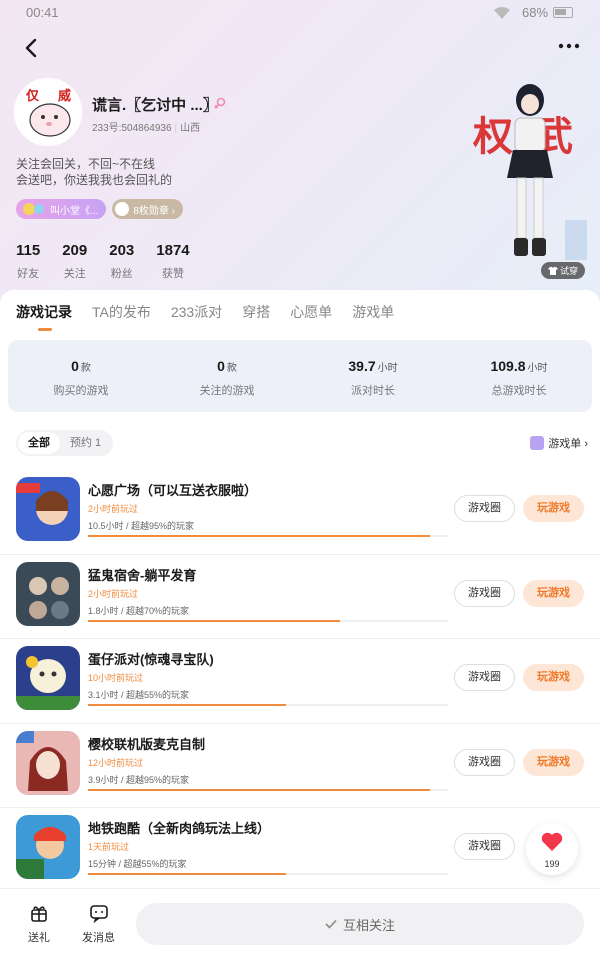 The height and width of the screenshot is (960, 600). I want to click on bio-line: 关注会回关，不回~不在线, so click(86, 164).